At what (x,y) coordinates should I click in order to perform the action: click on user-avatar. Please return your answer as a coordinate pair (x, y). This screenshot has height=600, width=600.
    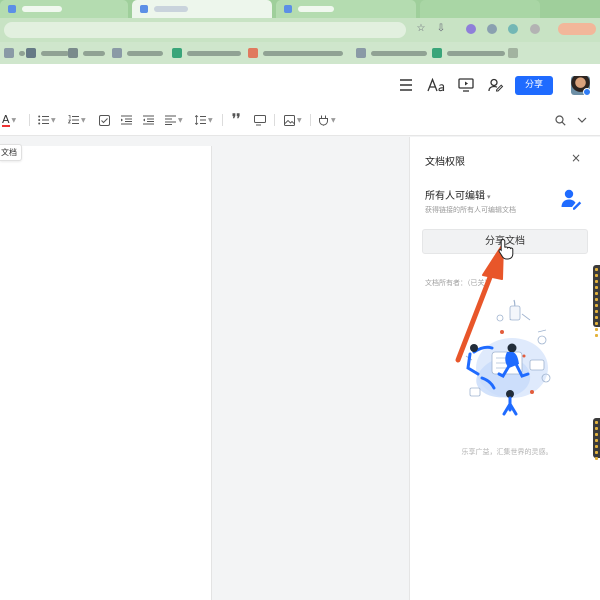
    Looking at the image, I should click on (580, 85).